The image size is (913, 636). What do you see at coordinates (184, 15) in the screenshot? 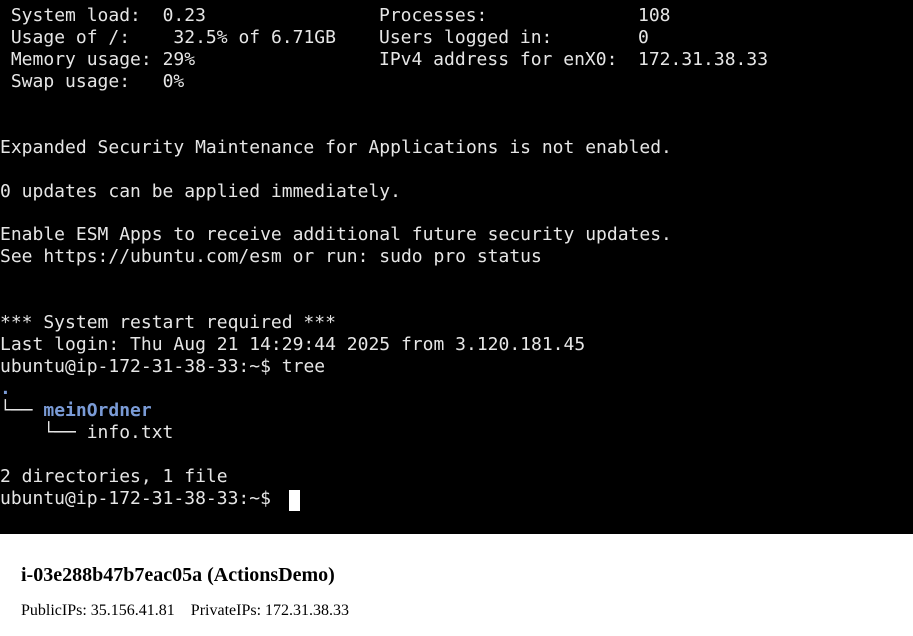
I see `sysinfo-value: 0.23` at bounding box center [184, 15].